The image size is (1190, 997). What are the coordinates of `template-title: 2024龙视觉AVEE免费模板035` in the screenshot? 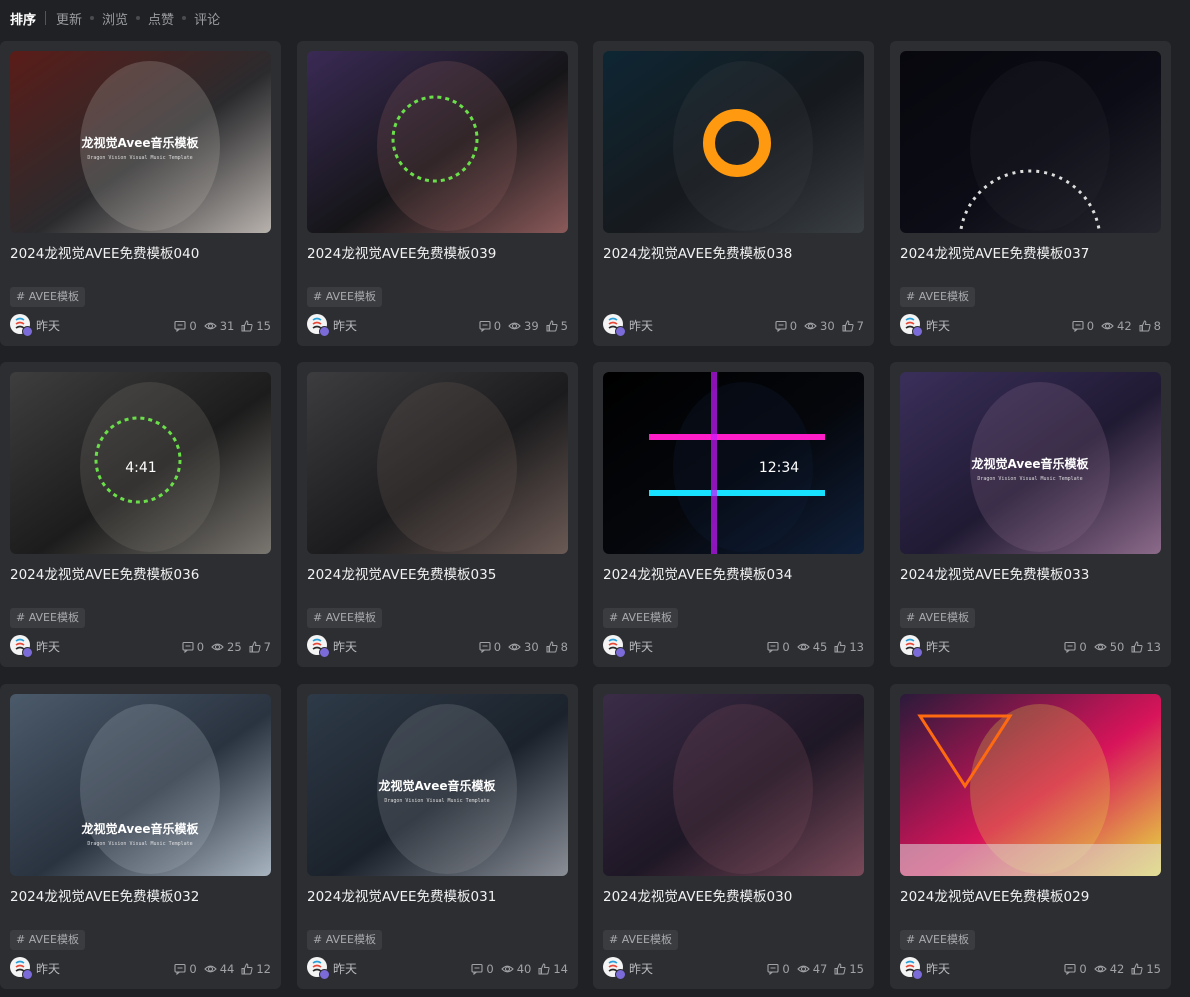 It's located at (438, 573).